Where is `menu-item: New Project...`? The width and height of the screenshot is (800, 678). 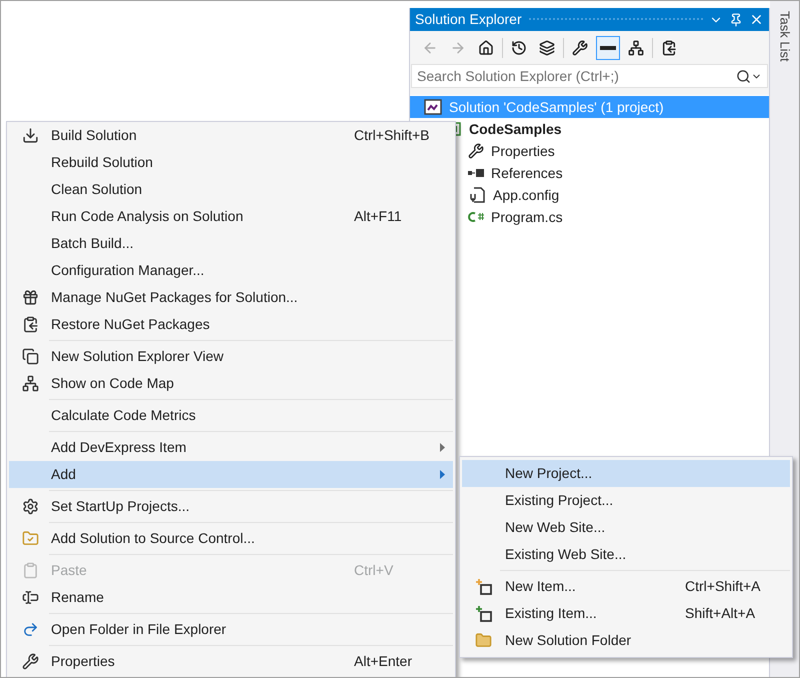 menu-item: New Project... is located at coordinates (626, 473).